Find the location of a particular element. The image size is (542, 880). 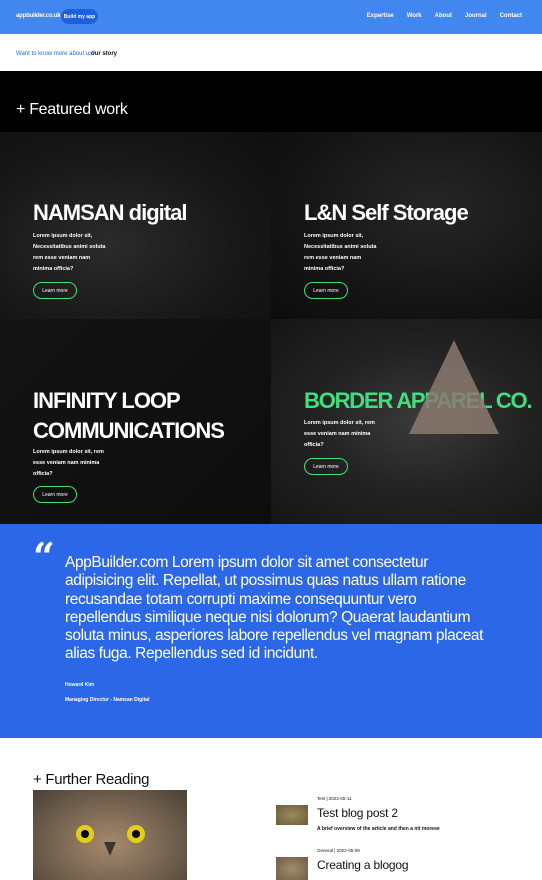

nav-work: Work is located at coordinates (414, 16).